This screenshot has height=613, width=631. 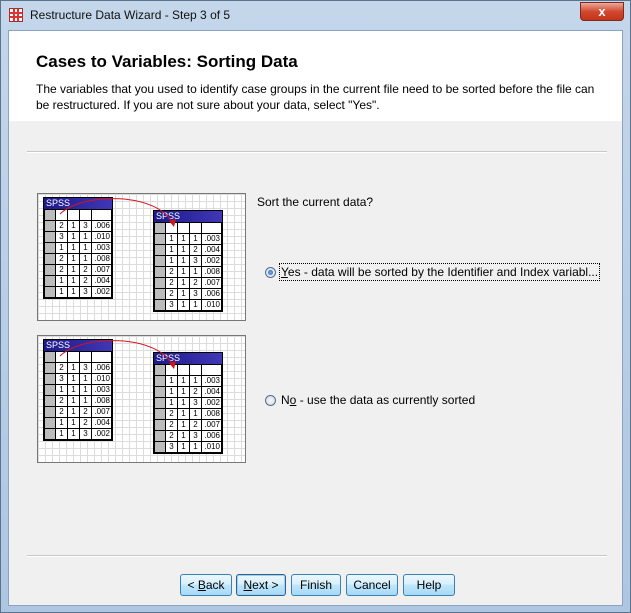 What do you see at coordinates (429, 585) in the screenshot?
I see `help-button: Help` at bounding box center [429, 585].